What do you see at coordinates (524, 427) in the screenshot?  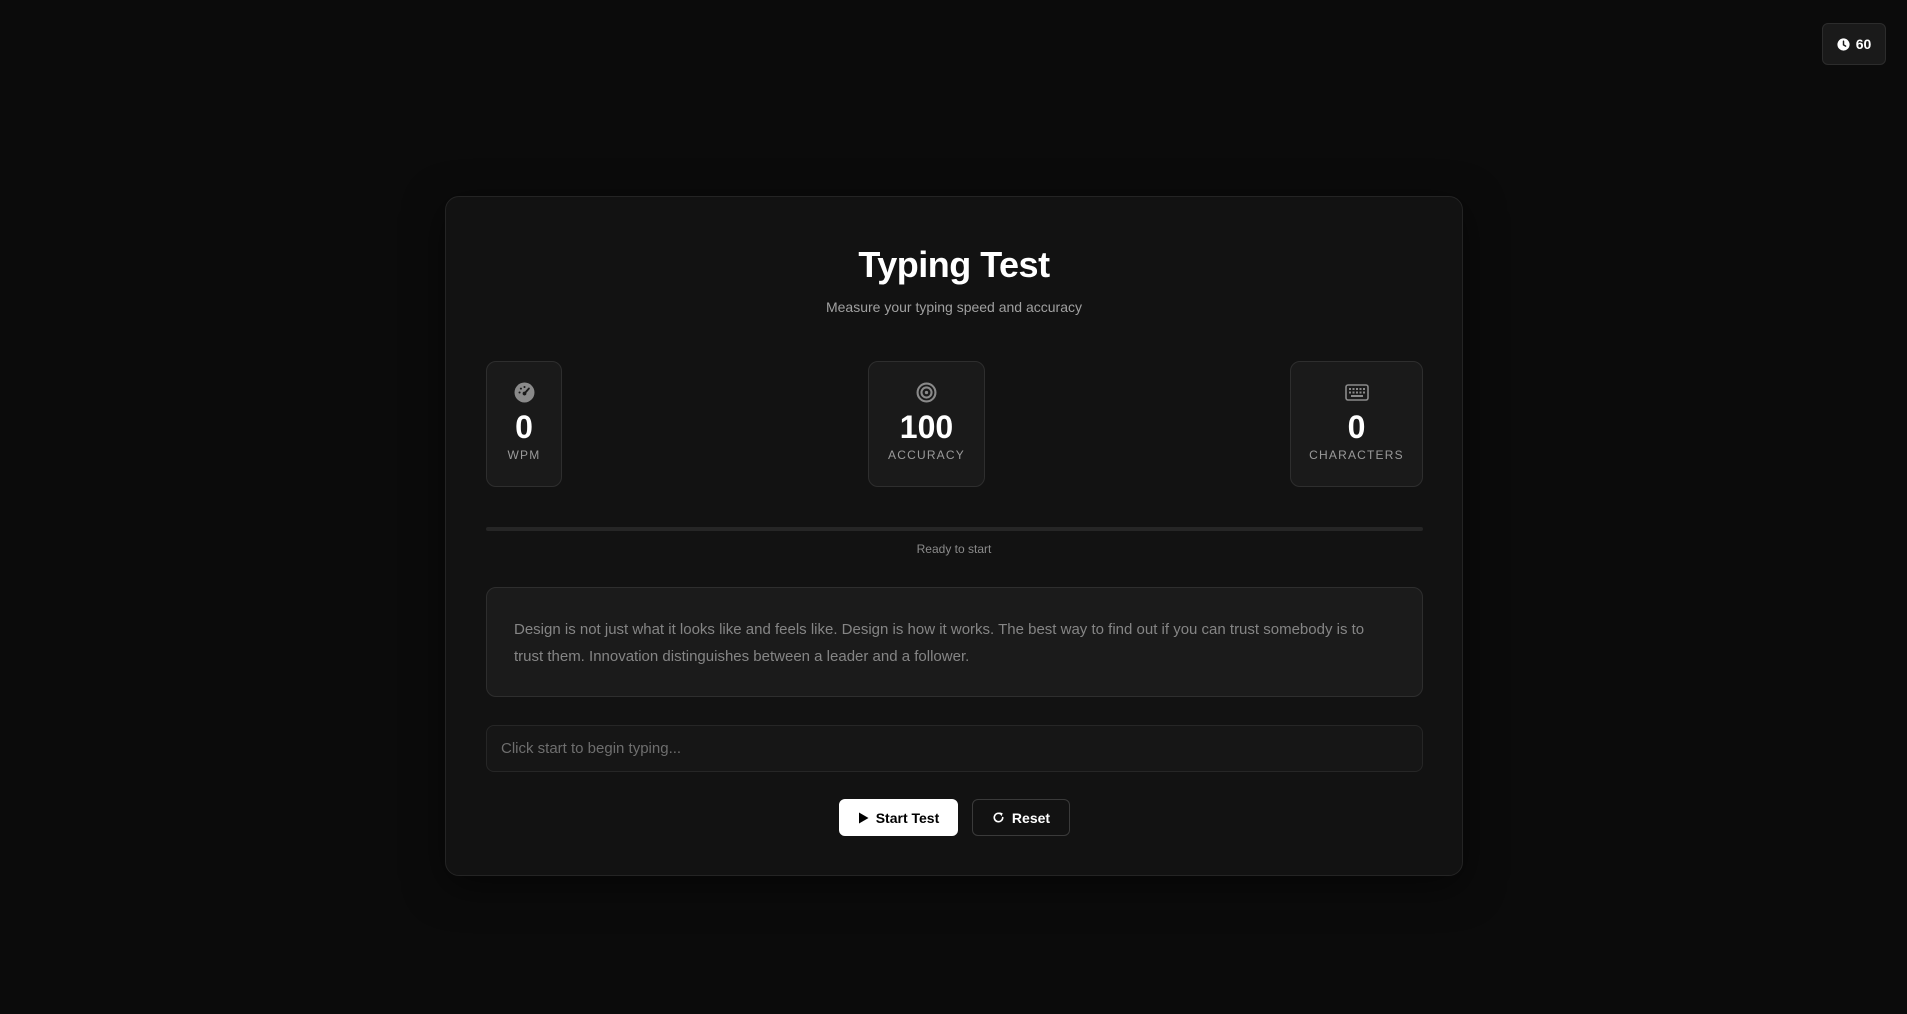 I see `wpm-value: 0` at bounding box center [524, 427].